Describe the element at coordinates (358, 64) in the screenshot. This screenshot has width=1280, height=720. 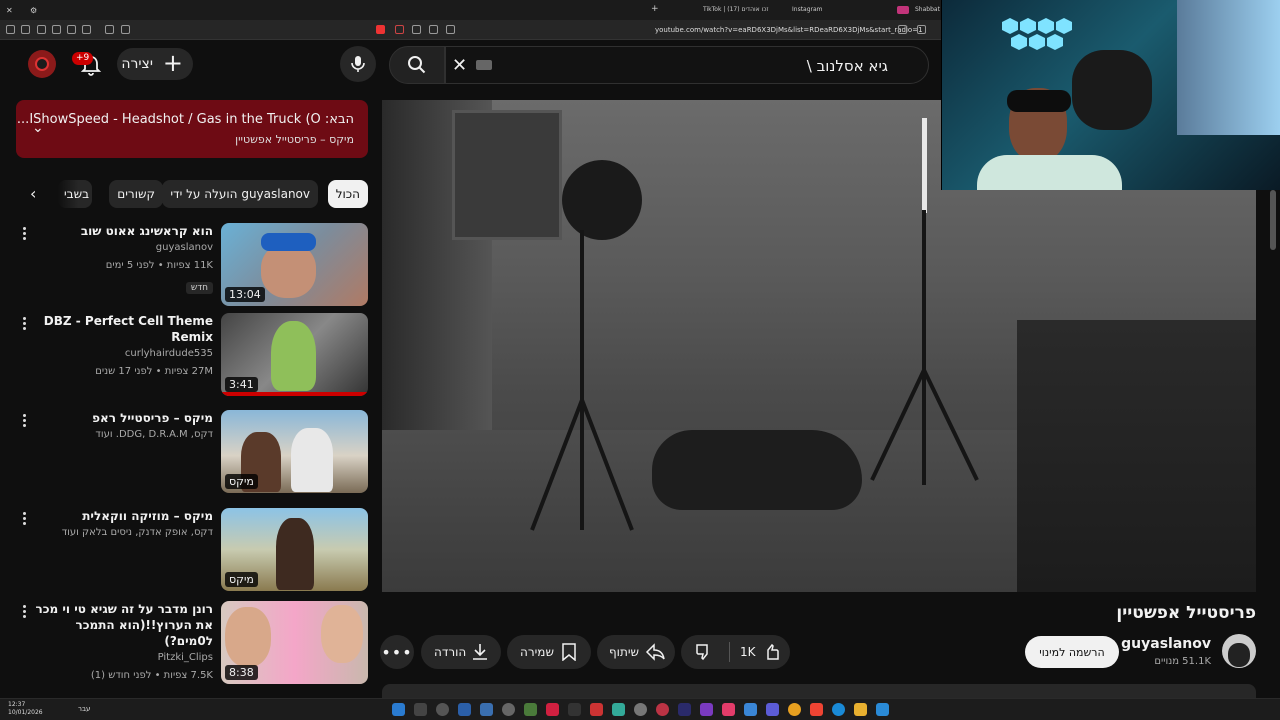
I see `voice-search-button` at that location.